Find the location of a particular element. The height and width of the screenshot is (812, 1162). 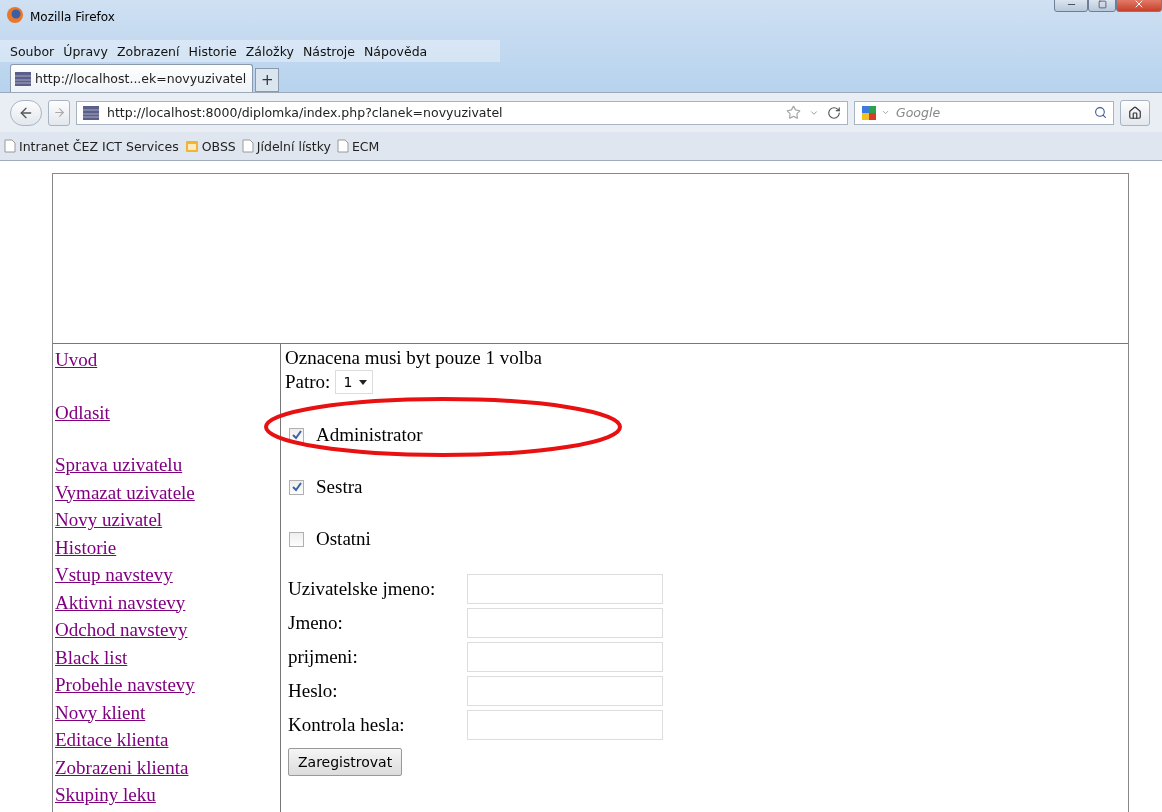

folder-icon is located at coordinates (191, 146).